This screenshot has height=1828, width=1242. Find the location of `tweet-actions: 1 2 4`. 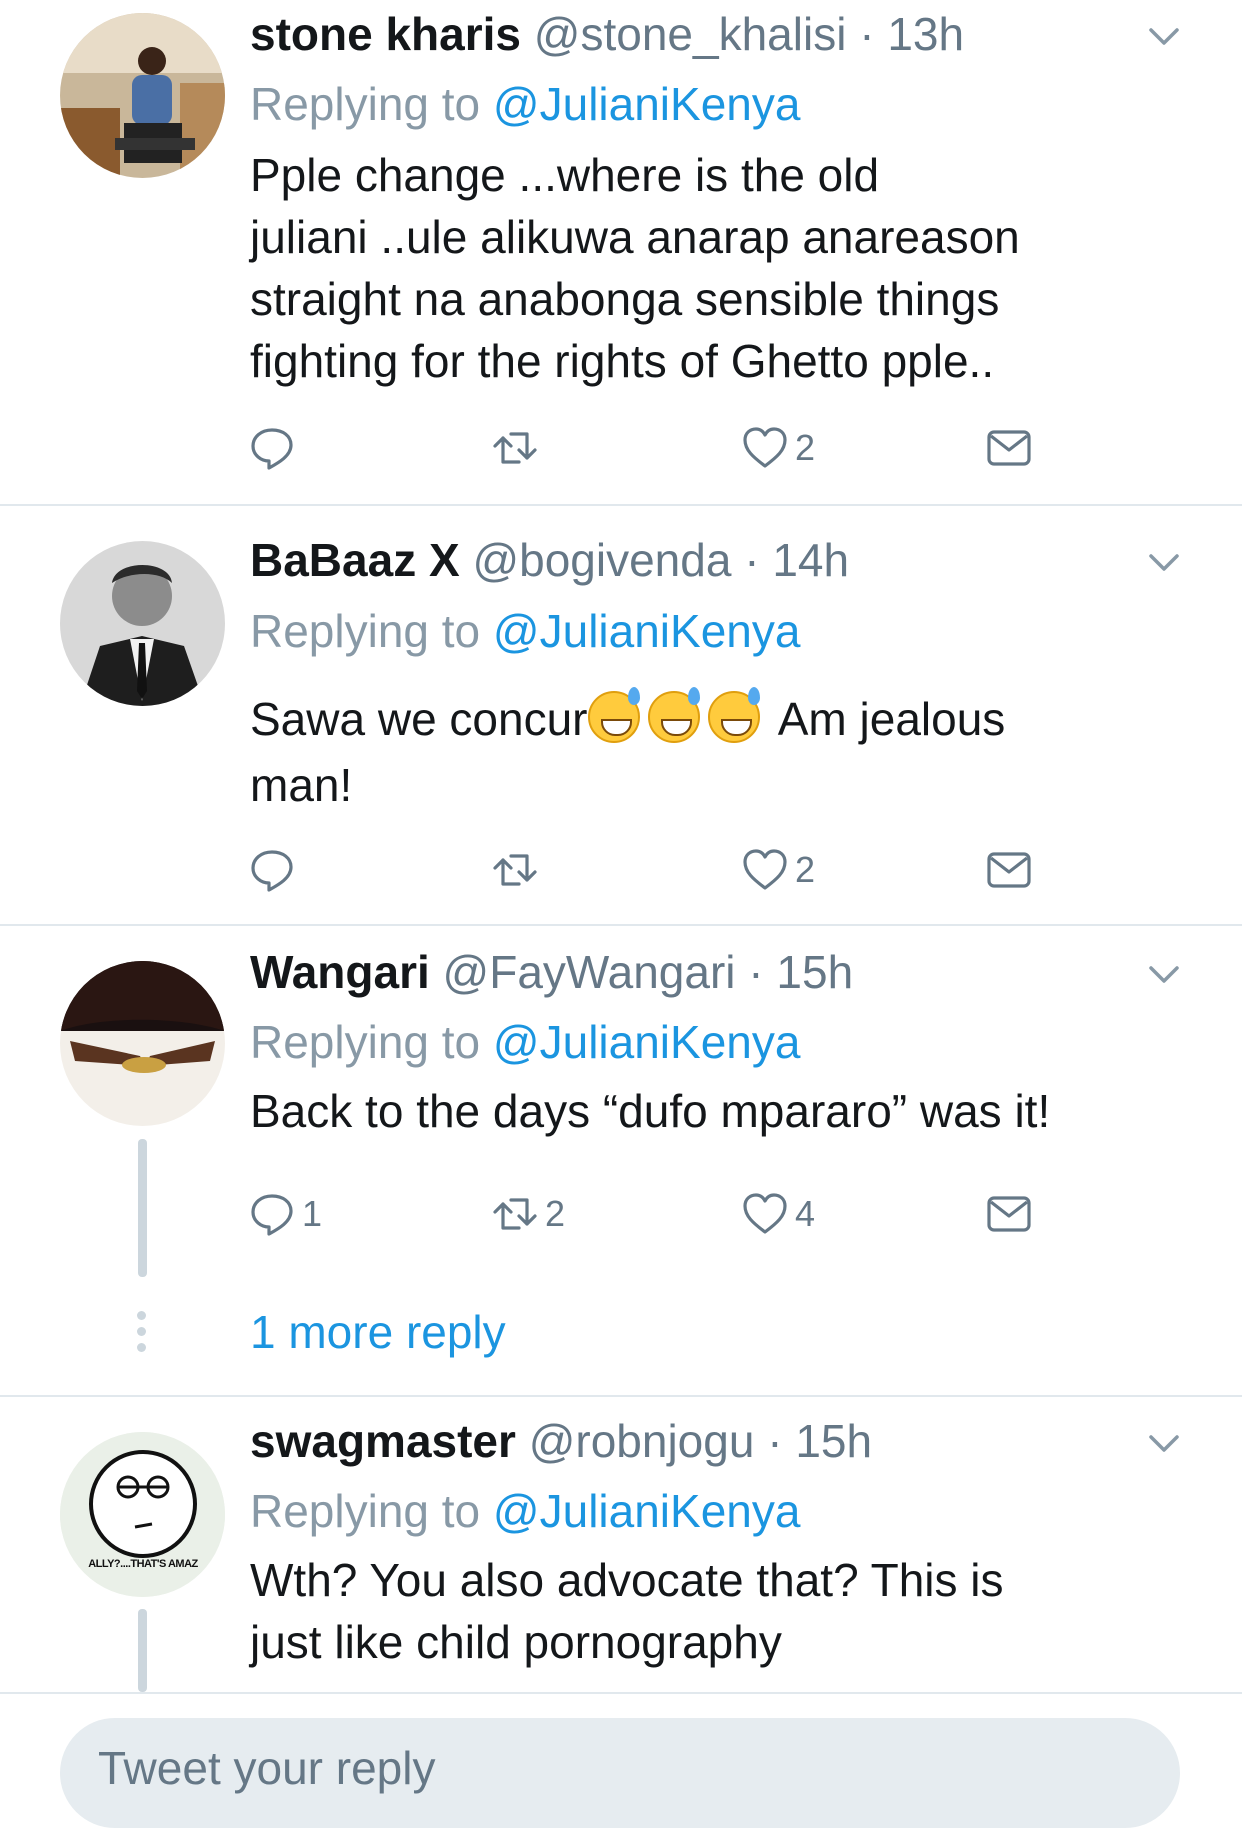

tweet-actions: 1 2 4 is located at coordinates (648, 1214).